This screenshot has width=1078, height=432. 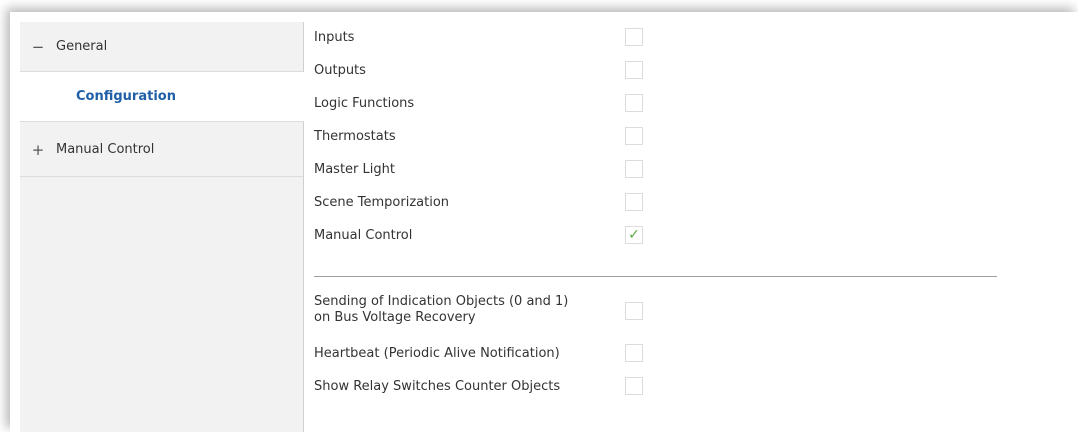 What do you see at coordinates (38, 47) in the screenshot?
I see `collapse-icon: −` at bounding box center [38, 47].